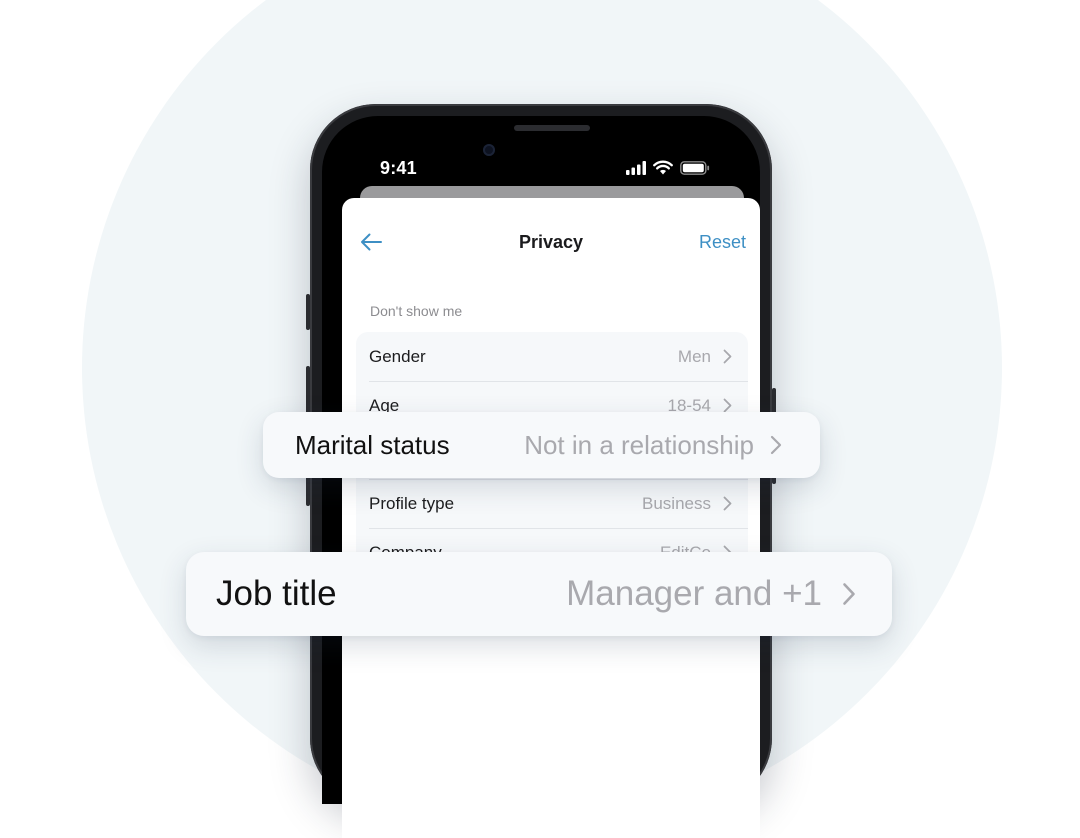  Describe the element at coordinates (552, 356) in the screenshot. I see `row-gender: Gender Men` at that location.